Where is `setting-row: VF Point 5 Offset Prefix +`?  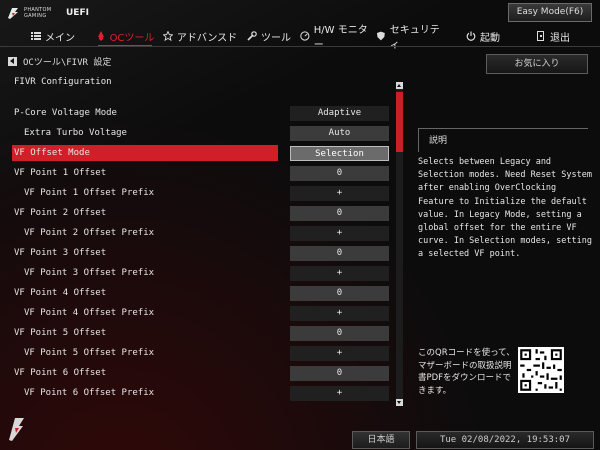
setting-row: VF Point 5 Offset Prefix + is located at coordinates (196, 353).